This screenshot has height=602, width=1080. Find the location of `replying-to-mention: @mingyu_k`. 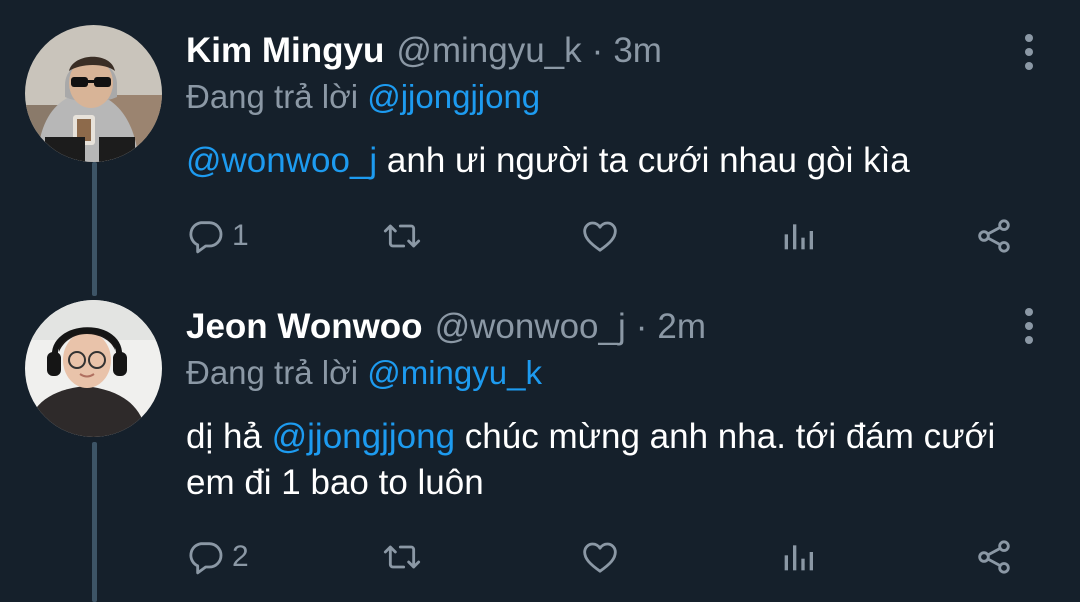

replying-to-mention: @mingyu_k is located at coordinates (454, 372).